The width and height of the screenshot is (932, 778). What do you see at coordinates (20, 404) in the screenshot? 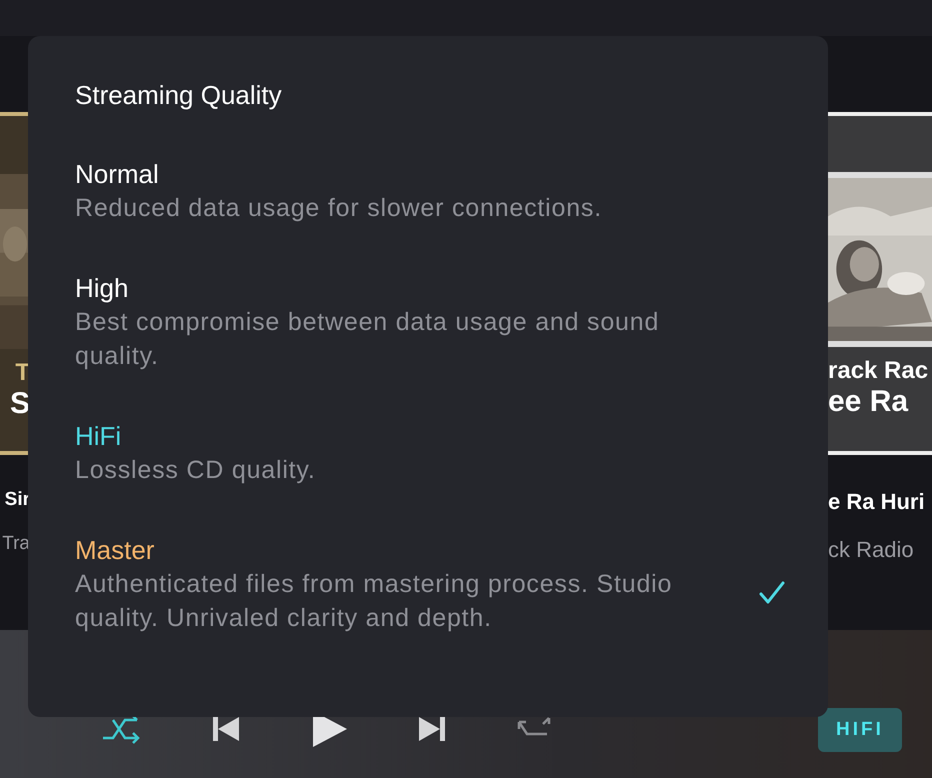
I see `card-title: S` at bounding box center [20, 404].